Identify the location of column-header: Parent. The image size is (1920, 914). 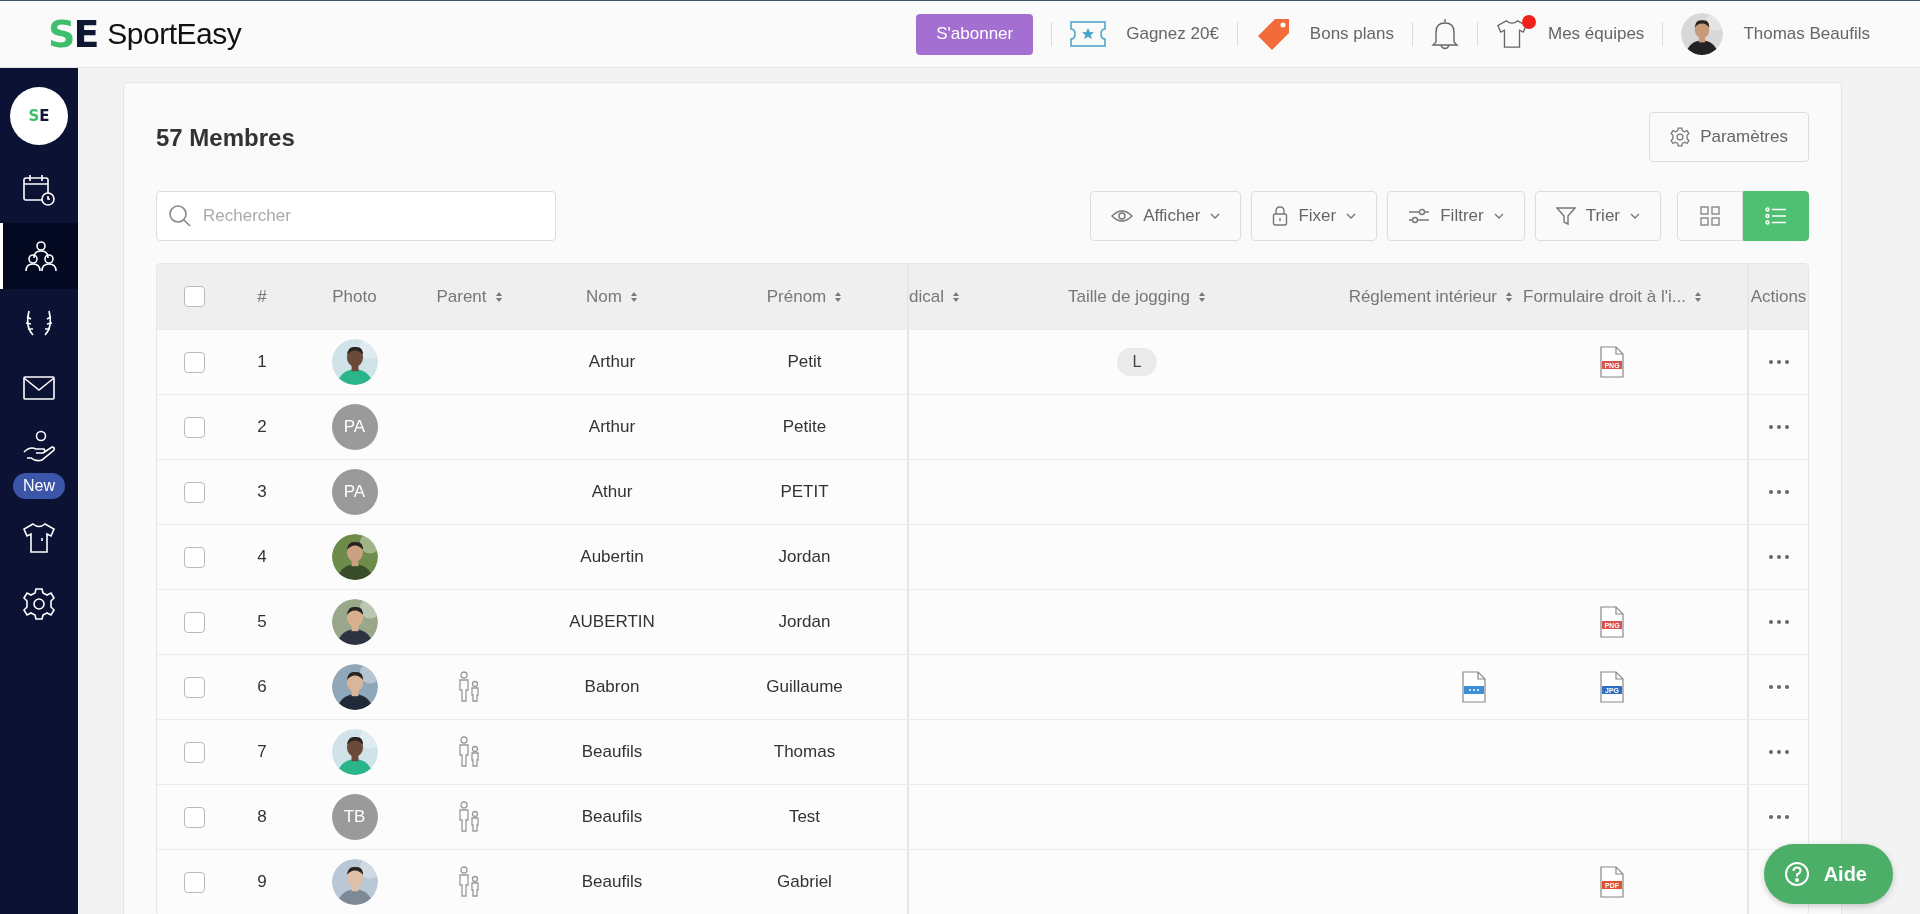
(461, 296).